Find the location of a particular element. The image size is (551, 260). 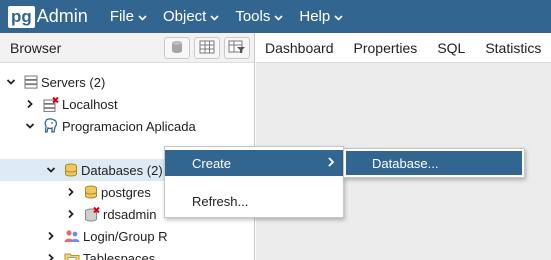

tab-statistics: Statistics is located at coordinates (513, 48).